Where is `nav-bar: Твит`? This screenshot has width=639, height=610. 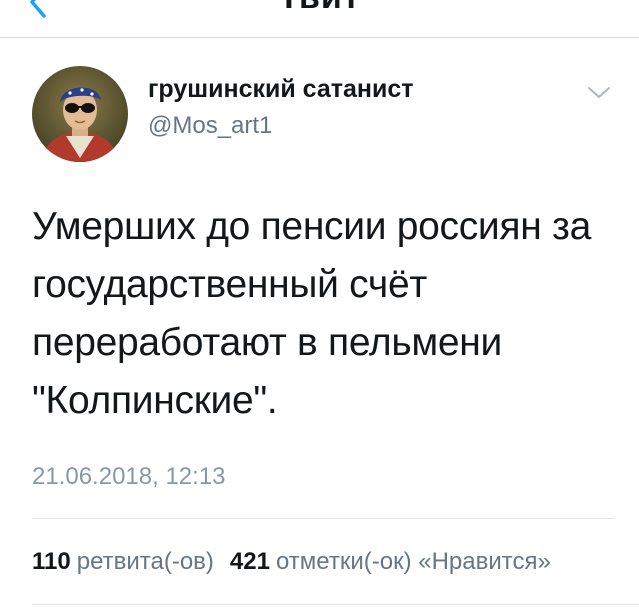 nav-bar: Твит is located at coordinates (319, 19).